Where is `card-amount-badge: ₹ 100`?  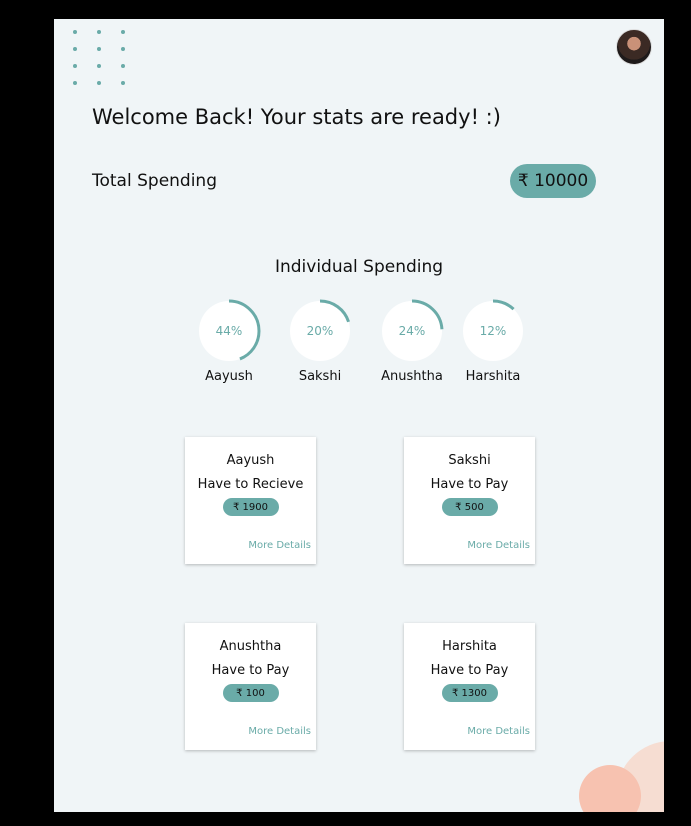
card-amount-badge: ₹ 100 is located at coordinates (250, 693).